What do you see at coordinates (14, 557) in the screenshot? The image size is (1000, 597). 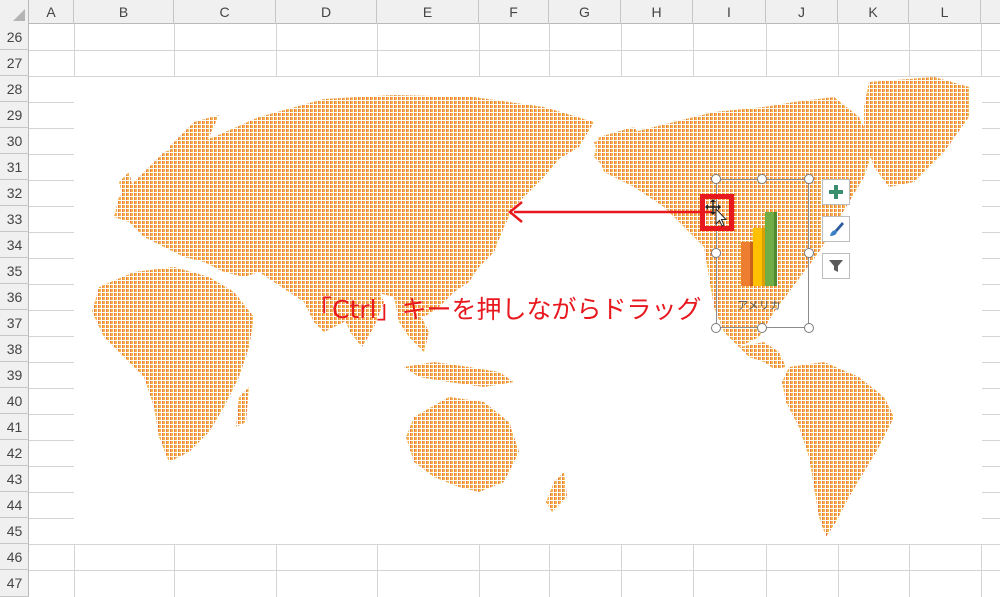 I see `row-header: 46` at bounding box center [14, 557].